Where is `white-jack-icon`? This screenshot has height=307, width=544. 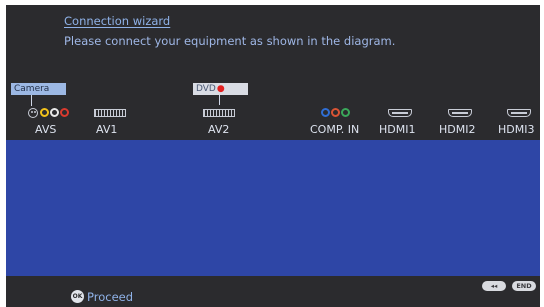 white-jack-icon is located at coordinates (54, 112).